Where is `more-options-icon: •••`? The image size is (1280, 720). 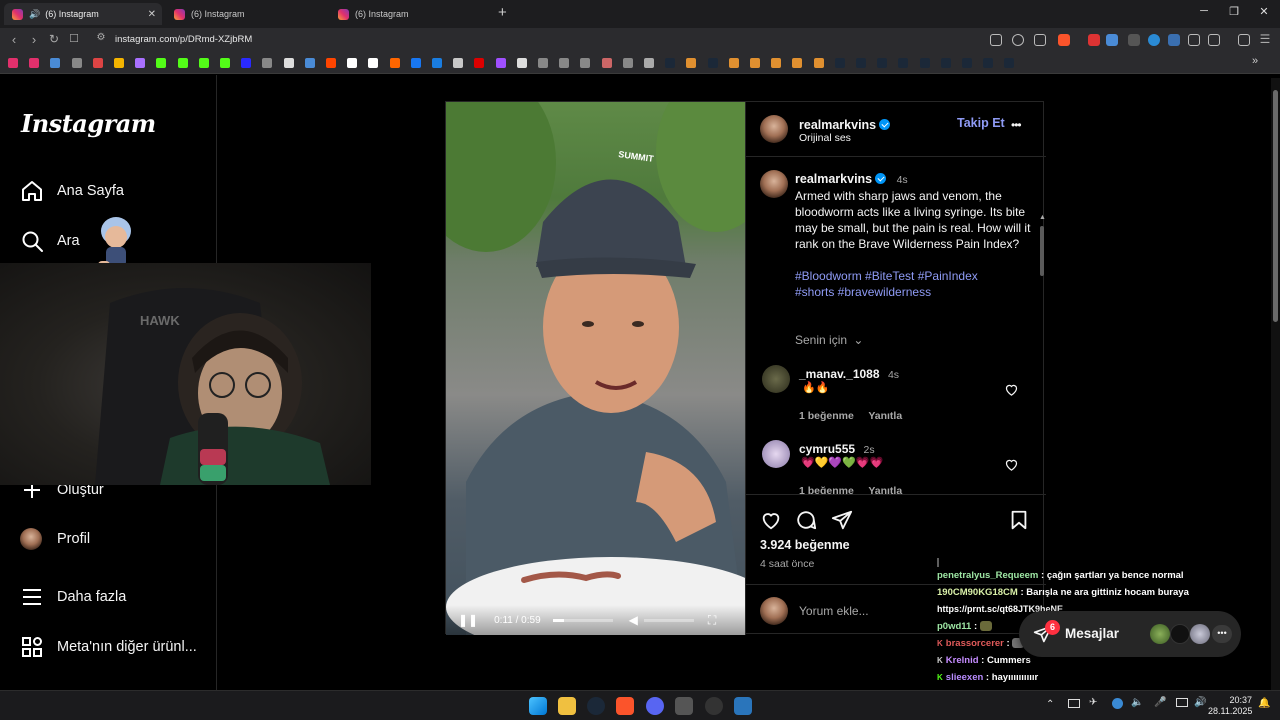 more-options-icon: ••• is located at coordinates (1016, 125).